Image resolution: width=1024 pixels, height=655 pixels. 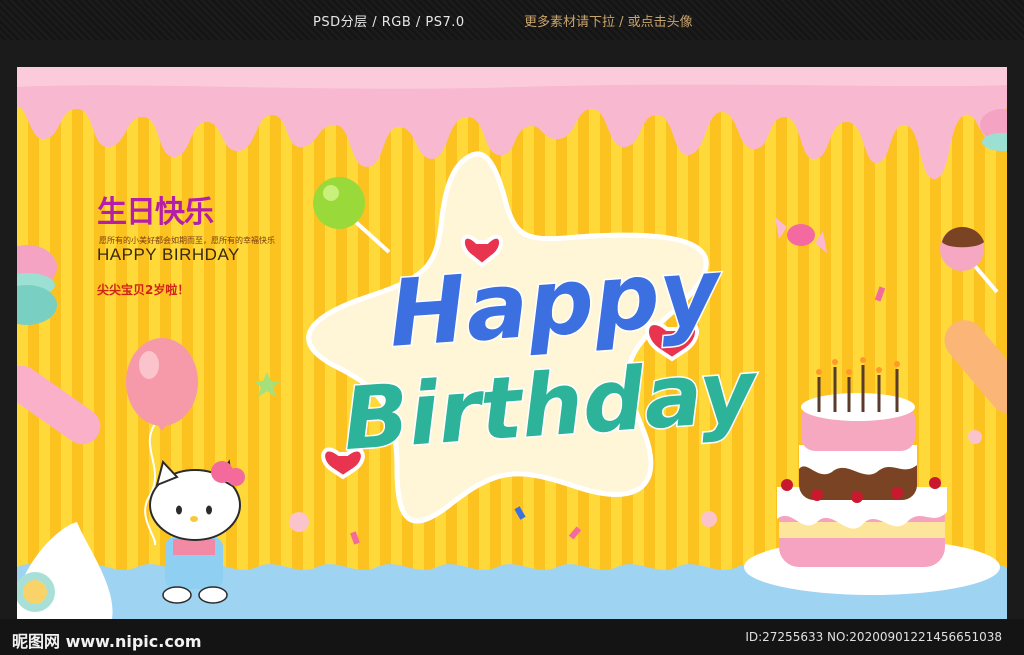 I want to click on macaron-left, so click(x=37, y=285).